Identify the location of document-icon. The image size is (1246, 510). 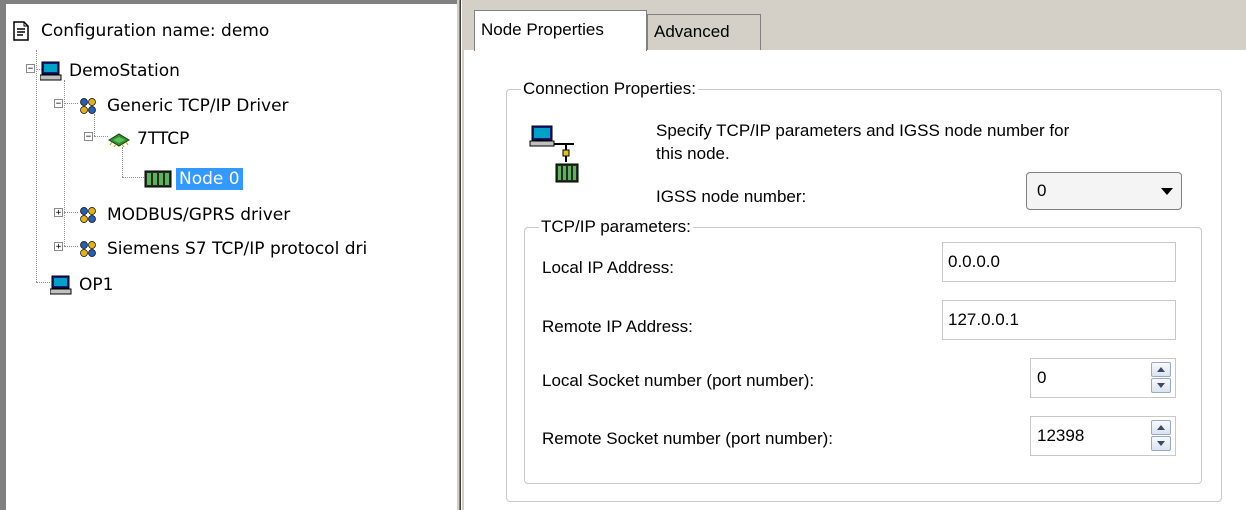
(22, 31).